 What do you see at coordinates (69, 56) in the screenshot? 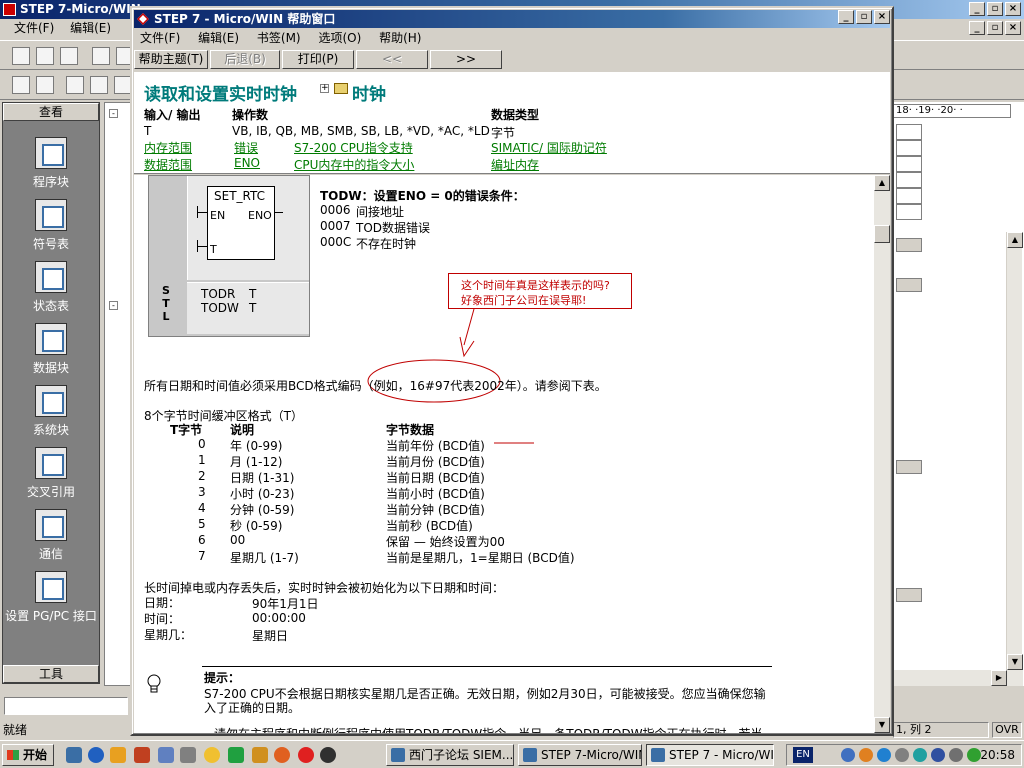
I see `save-all-icon` at bounding box center [69, 56].